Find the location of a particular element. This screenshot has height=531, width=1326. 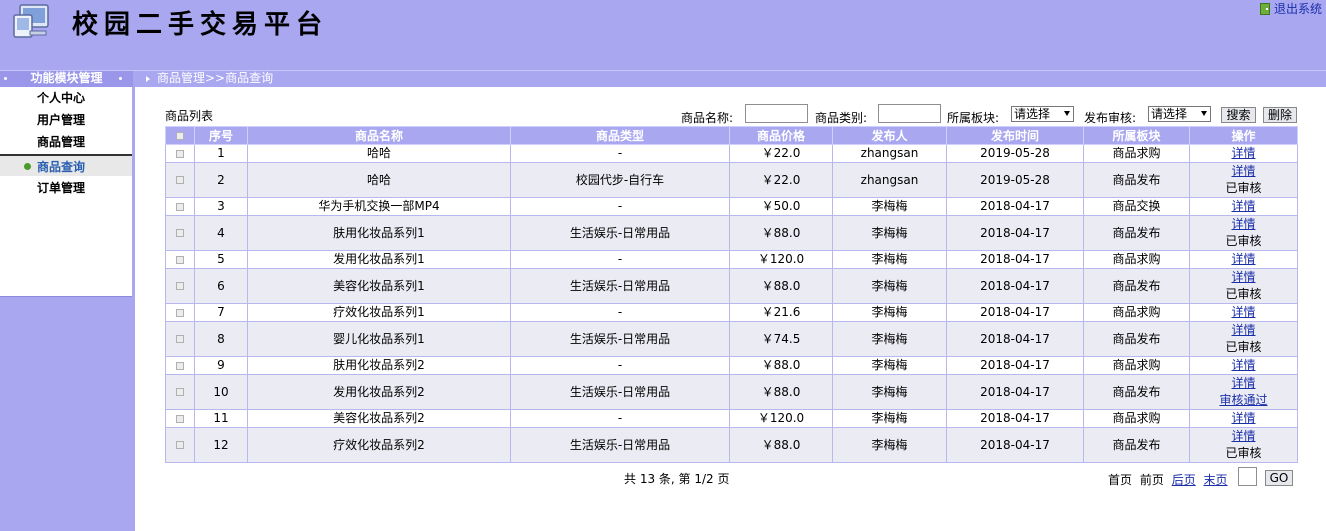

page-number-input is located at coordinates (1247, 476).